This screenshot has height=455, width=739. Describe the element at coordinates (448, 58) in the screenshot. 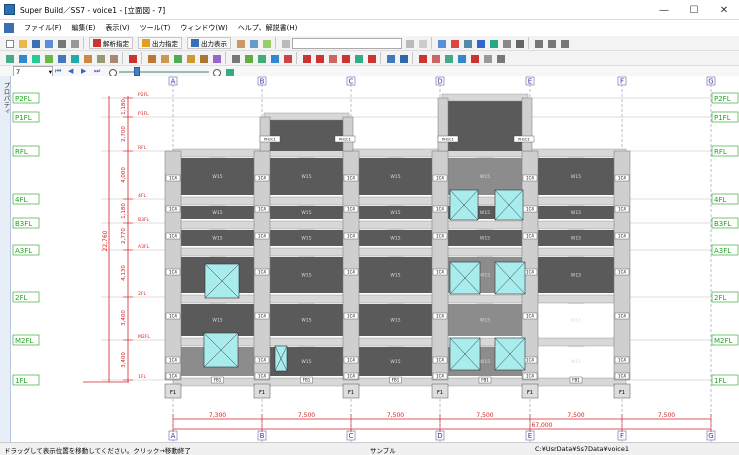

I see `mark-c-icon` at that location.